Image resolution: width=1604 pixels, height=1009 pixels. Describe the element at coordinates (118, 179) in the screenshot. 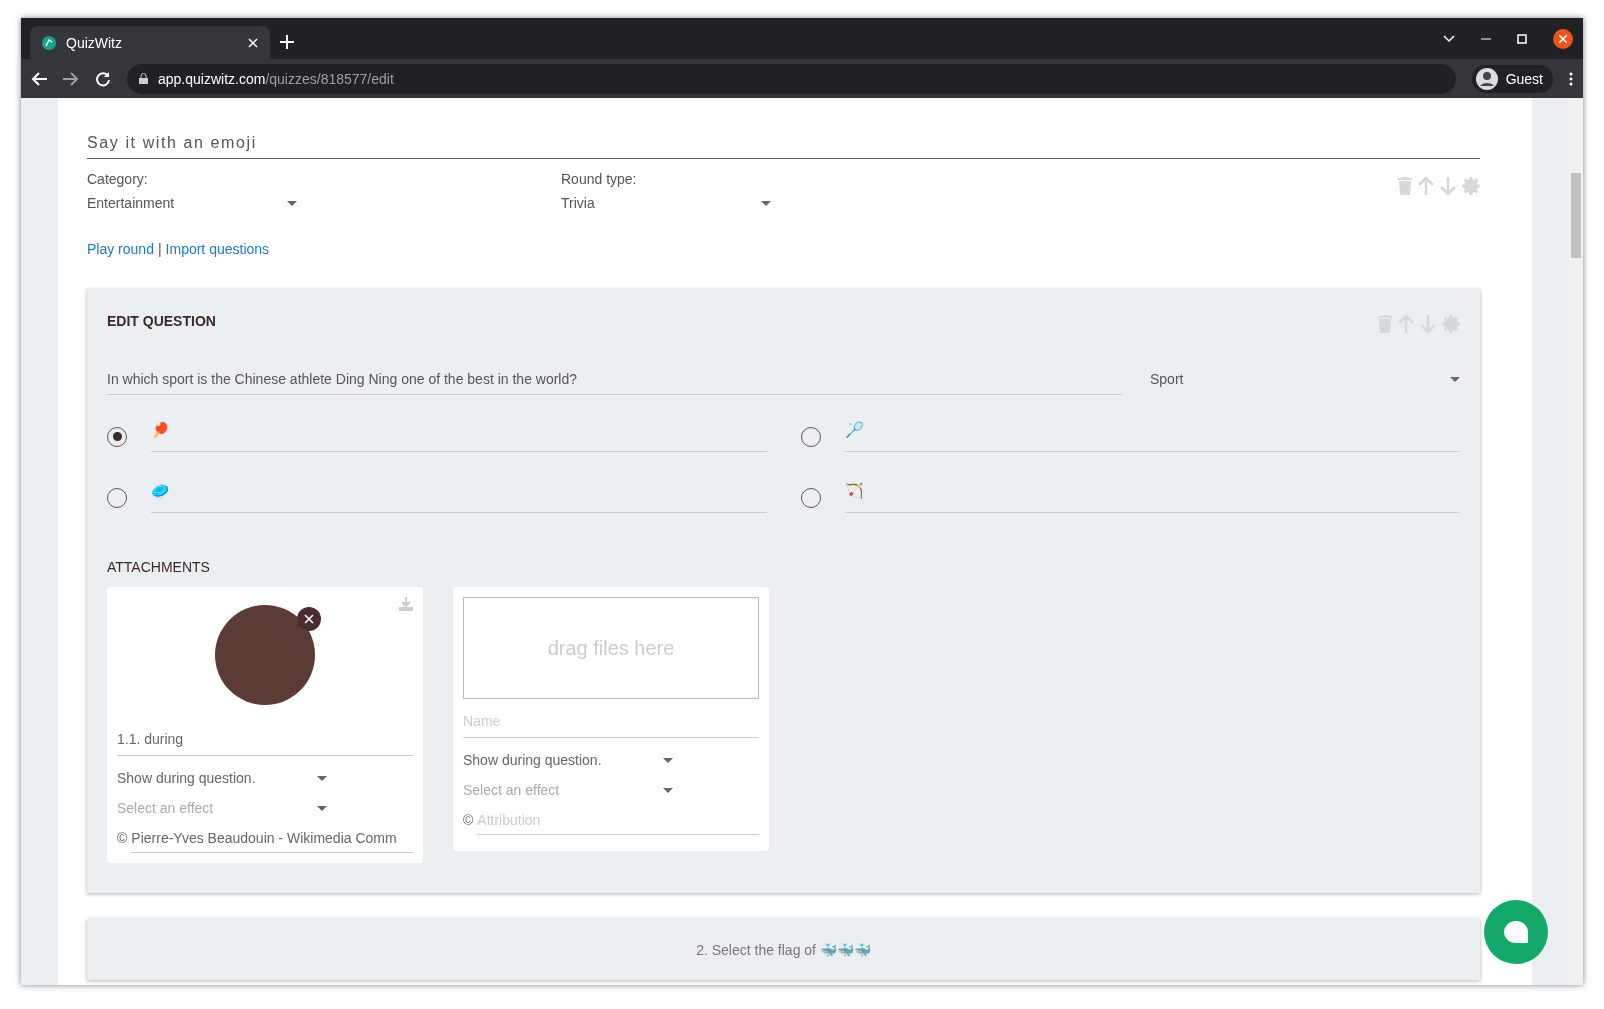

I see `category-label: Category:` at that location.